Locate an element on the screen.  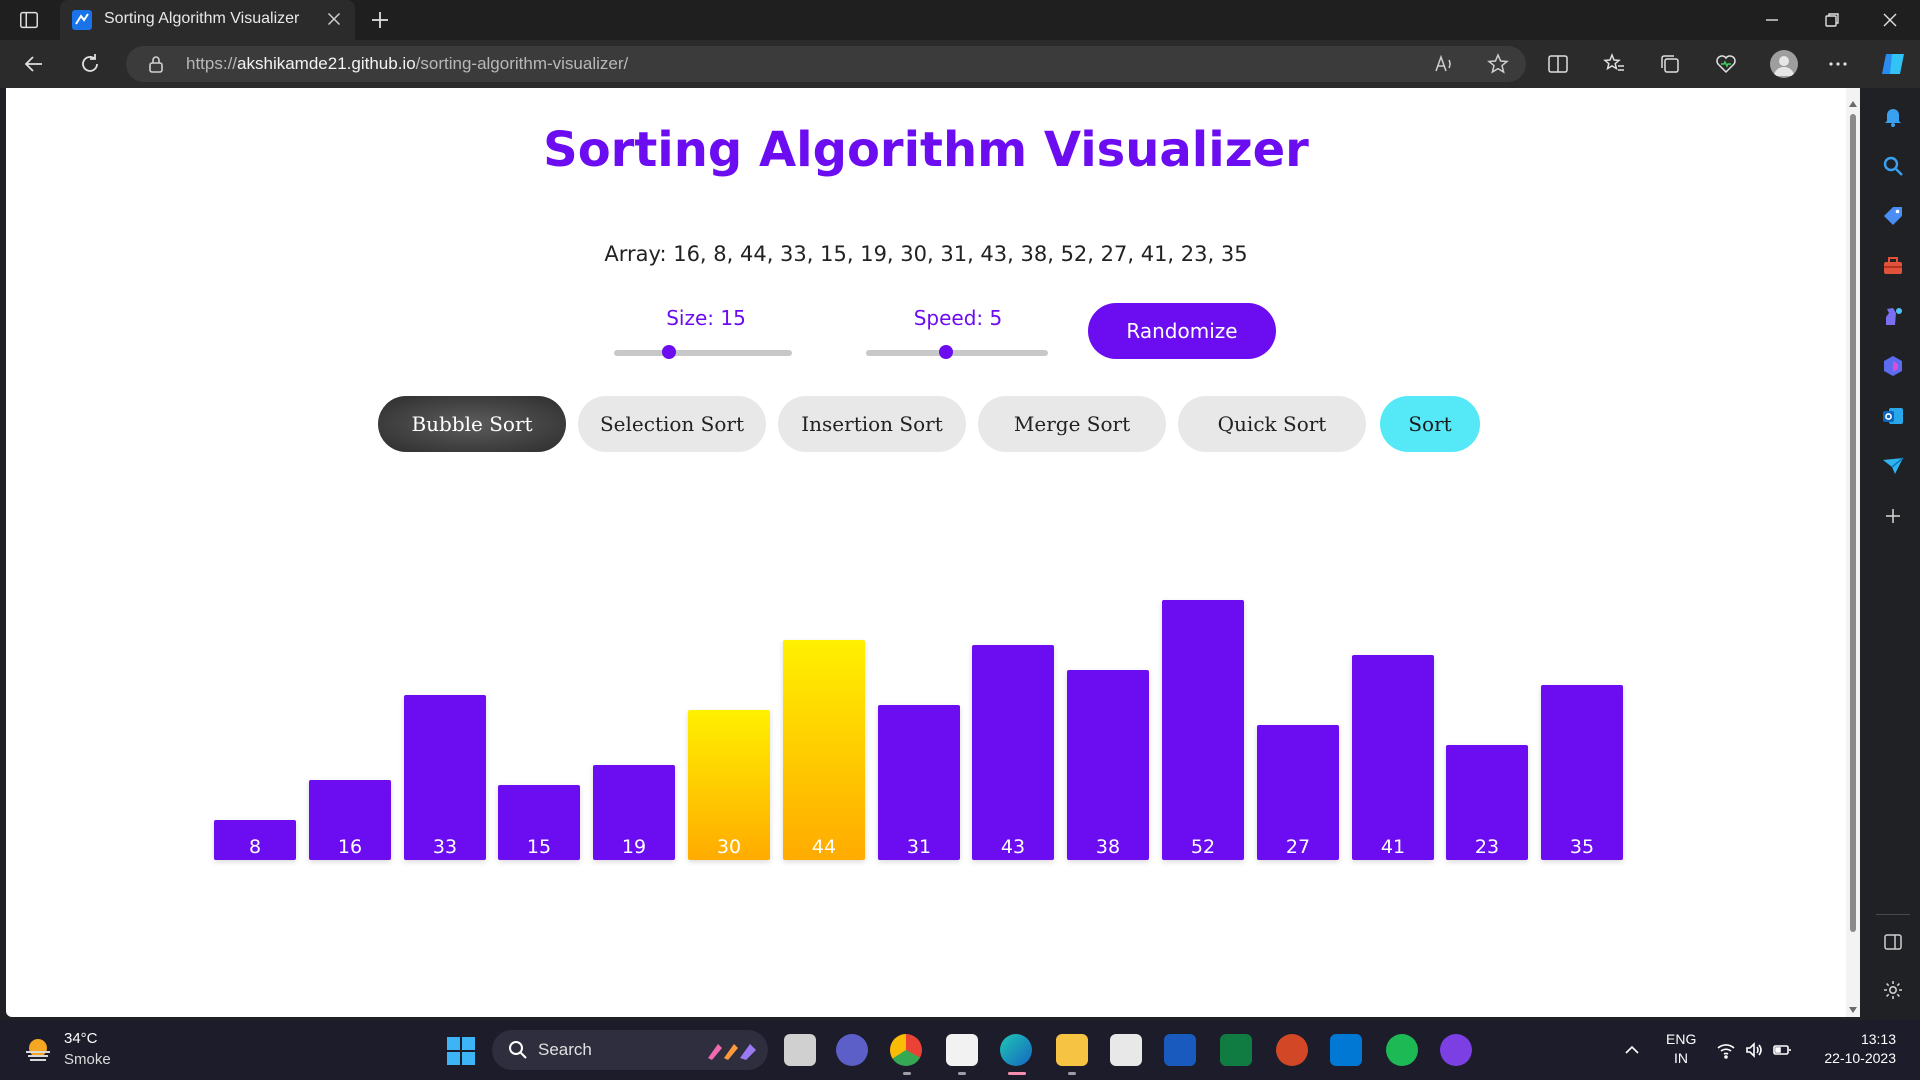
battery-icon is located at coordinates (1782, 1050).